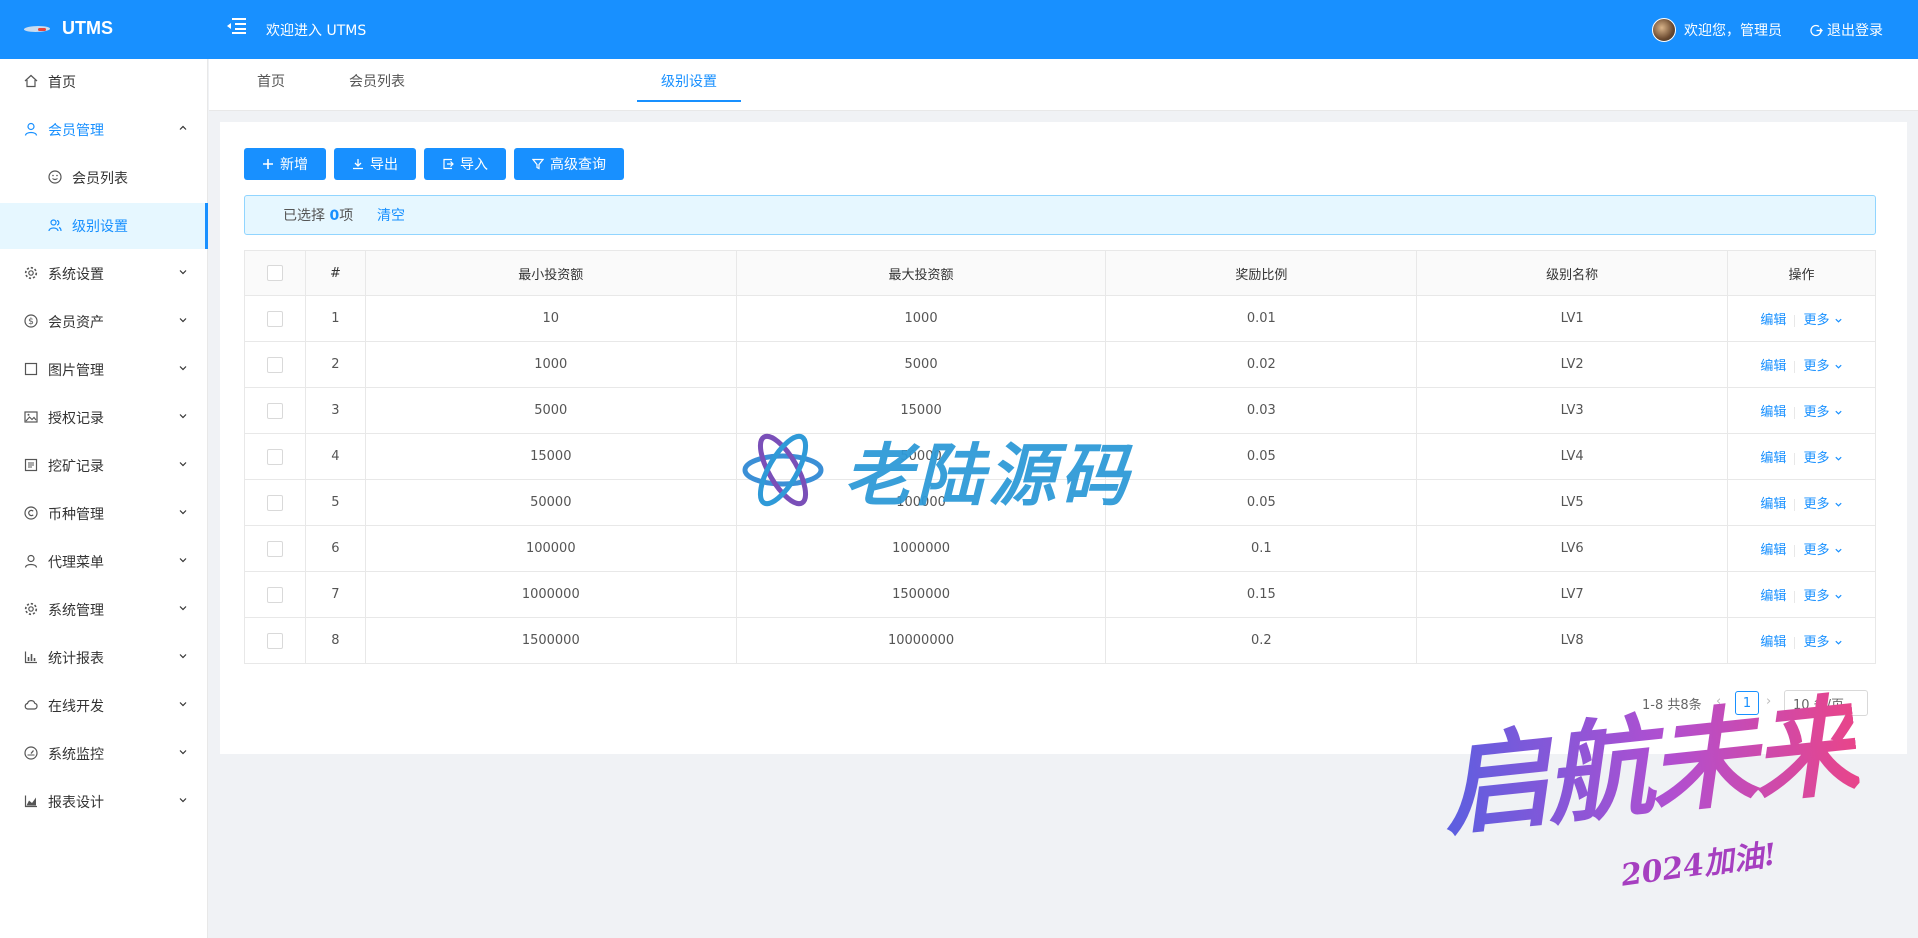 The width and height of the screenshot is (1918, 938). What do you see at coordinates (334, 216) in the screenshot?
I see `selection-count: 0` at bounding box center [334, 216].